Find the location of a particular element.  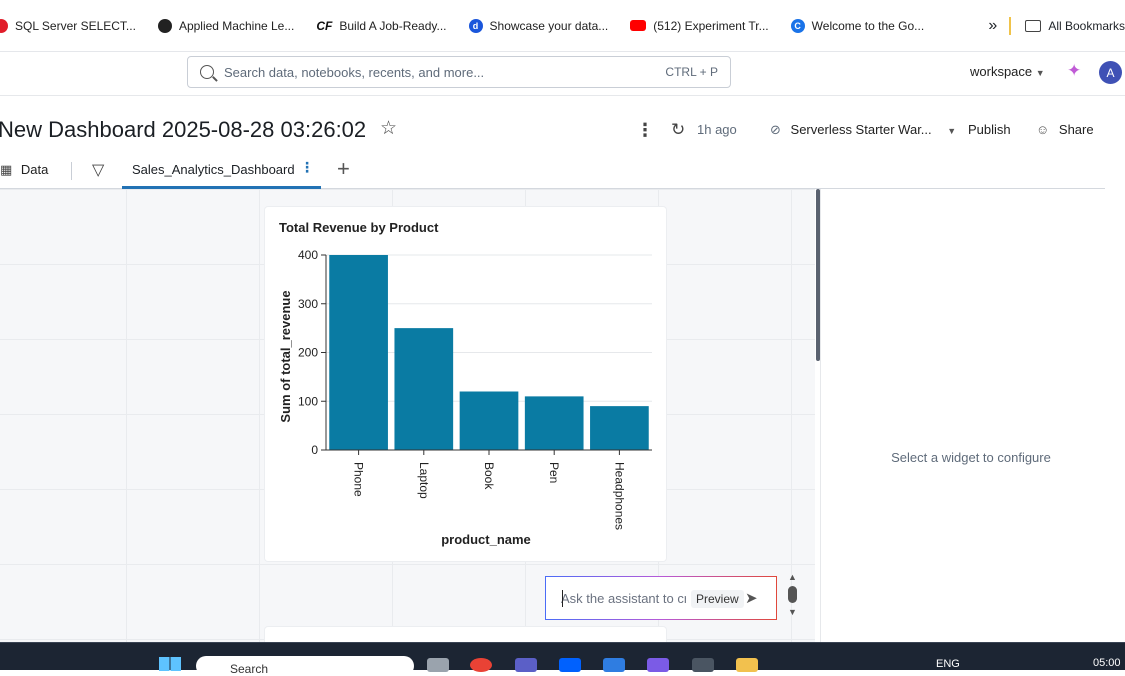

kebab-menu-icon: ⋮ is located at coordinates (645, 130).